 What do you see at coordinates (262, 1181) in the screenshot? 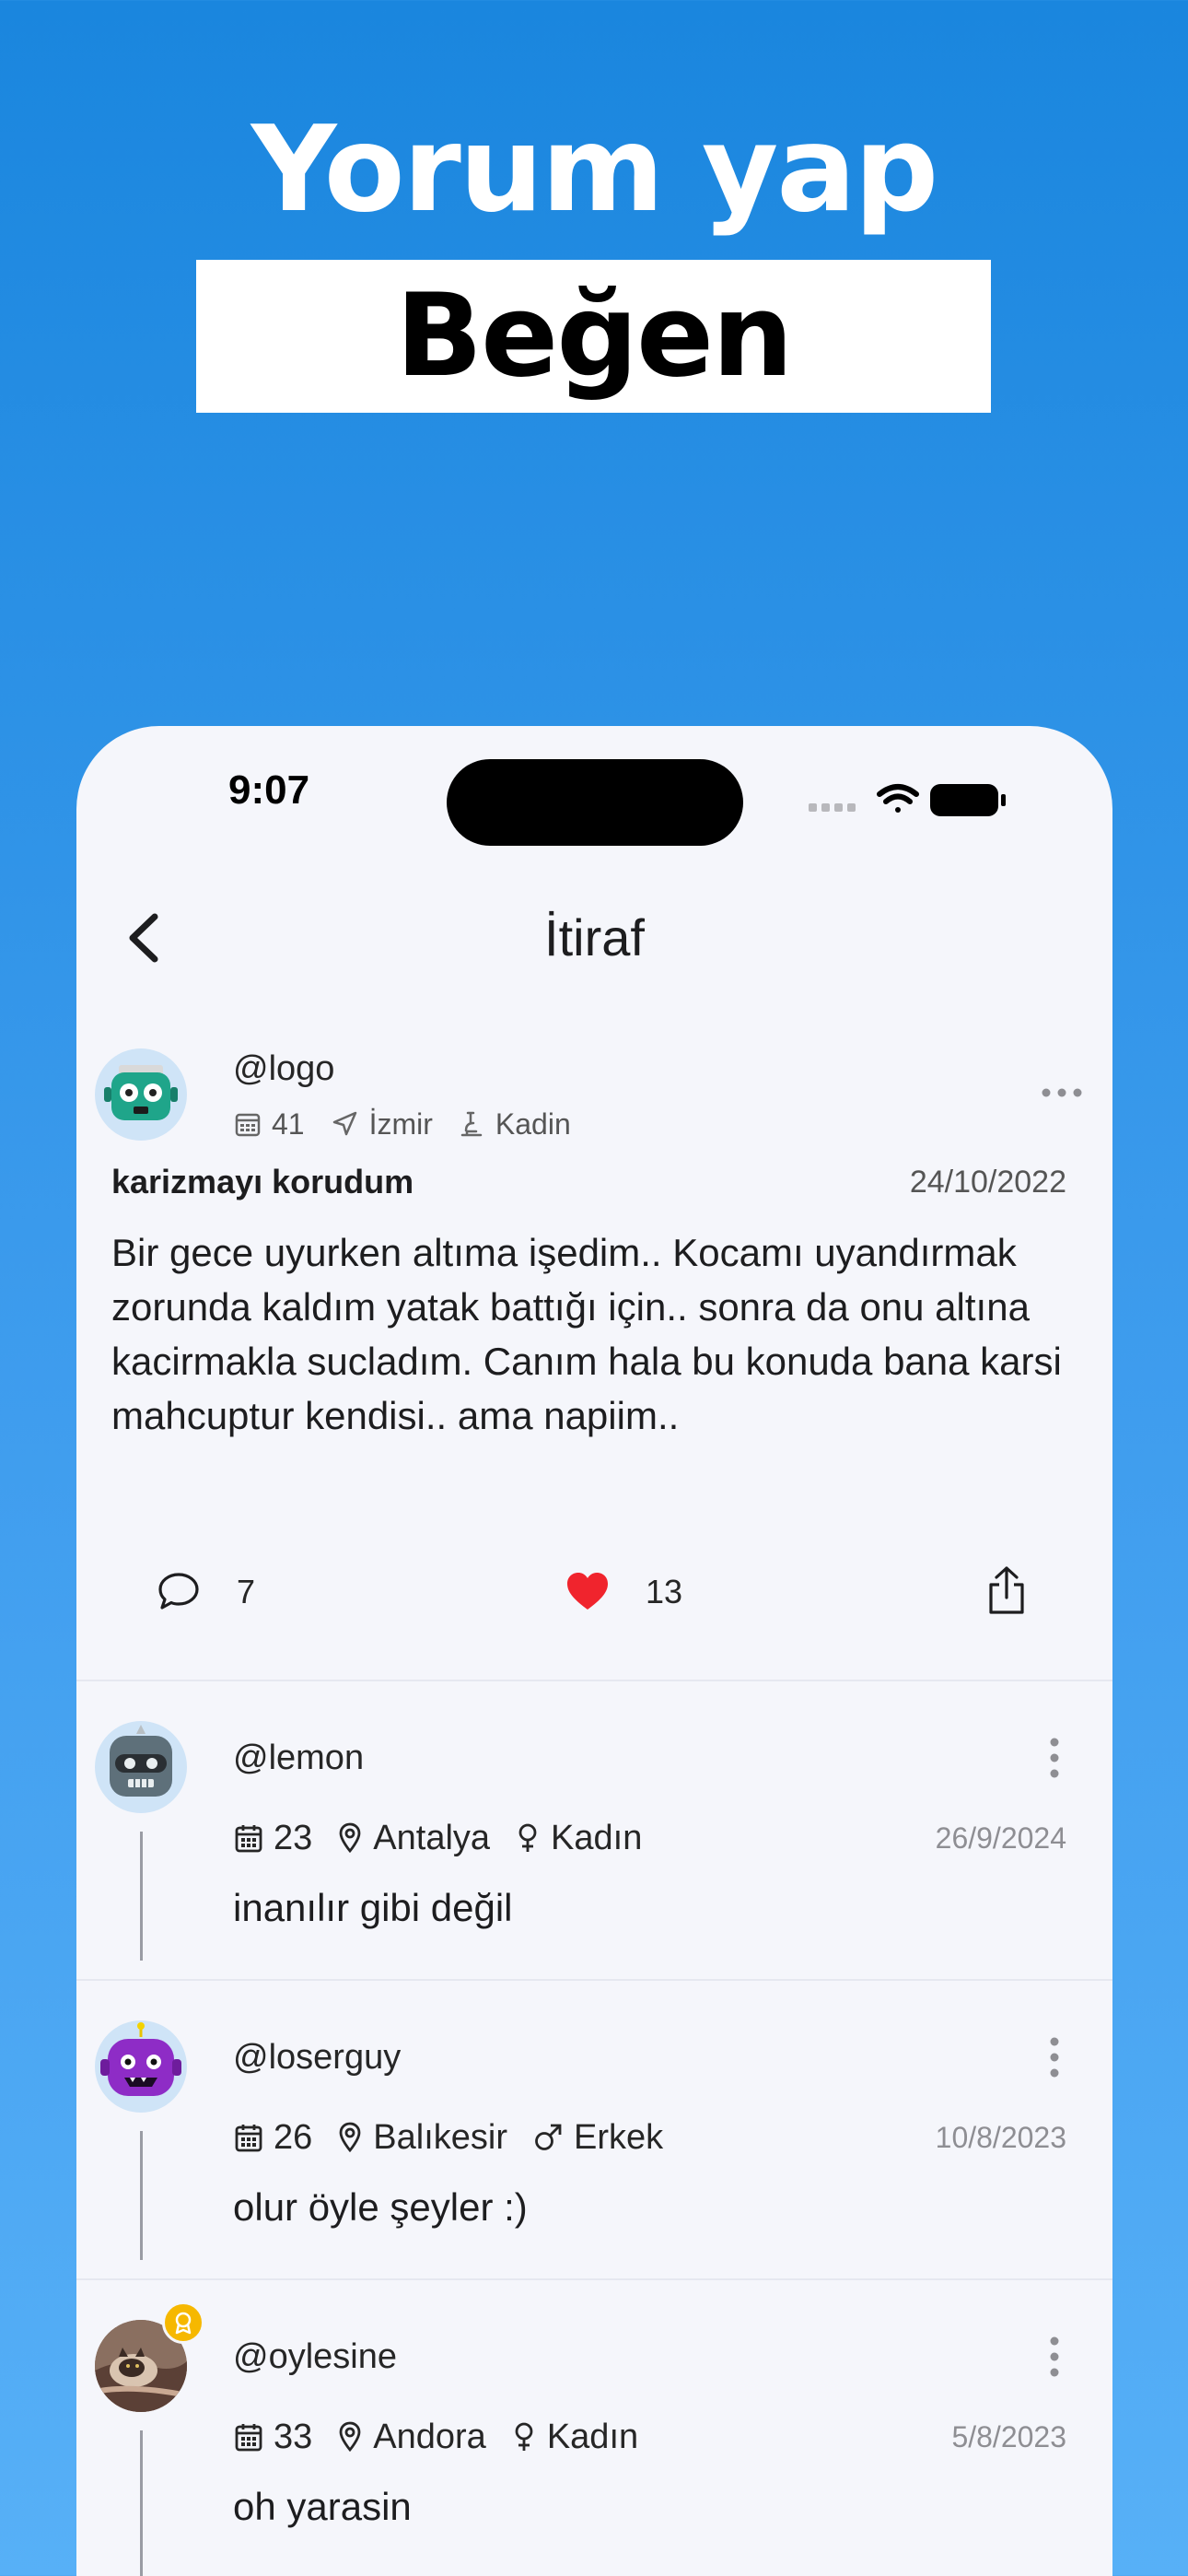
I see `post-title: karizmayı korudum` at bounding box center [262, 1181].